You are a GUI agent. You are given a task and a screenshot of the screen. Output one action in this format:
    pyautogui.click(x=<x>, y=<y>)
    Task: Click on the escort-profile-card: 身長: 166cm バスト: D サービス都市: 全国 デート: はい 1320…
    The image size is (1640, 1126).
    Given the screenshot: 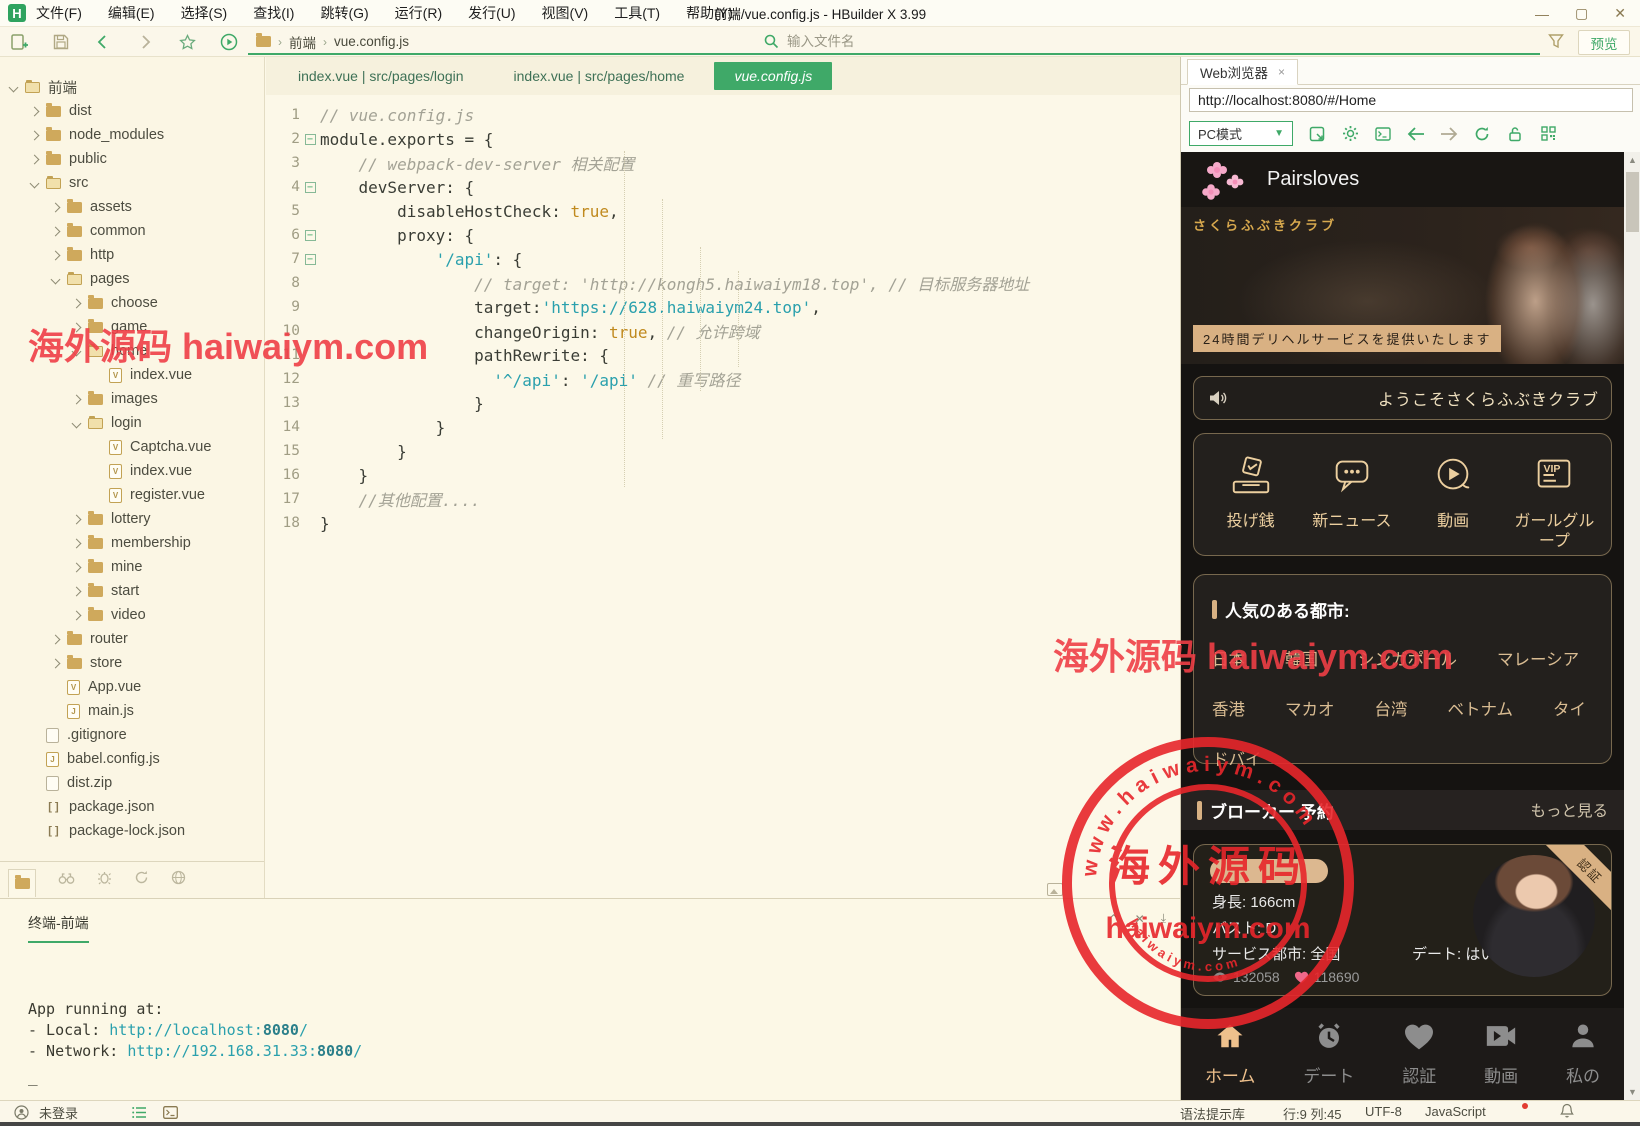 What is the action you would take?
    pyautogui.click(x=1402, y=920)
    